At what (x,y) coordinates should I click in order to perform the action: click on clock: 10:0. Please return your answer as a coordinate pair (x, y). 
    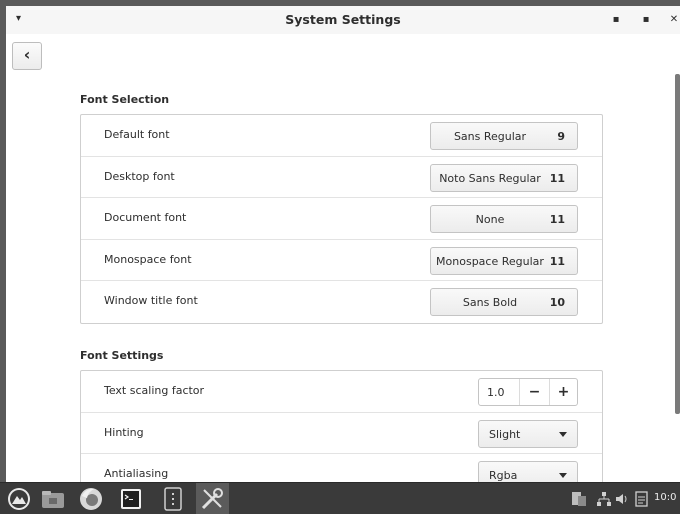
    Looking at the image, I should click on (665, 497).